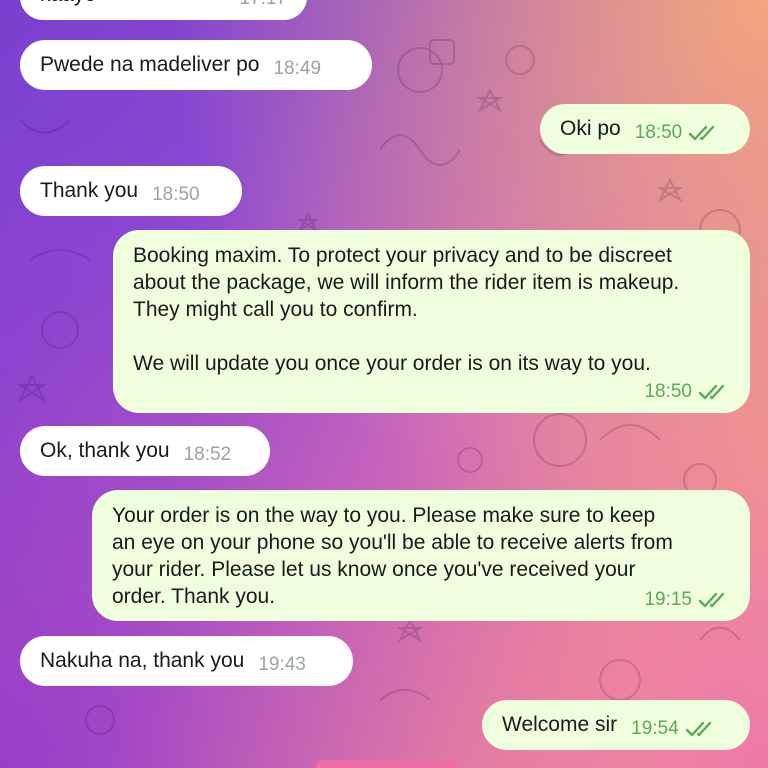  Describe the element at coordinates (297, 68) in the screenshot. I see `message-time: 18:49` at that location.